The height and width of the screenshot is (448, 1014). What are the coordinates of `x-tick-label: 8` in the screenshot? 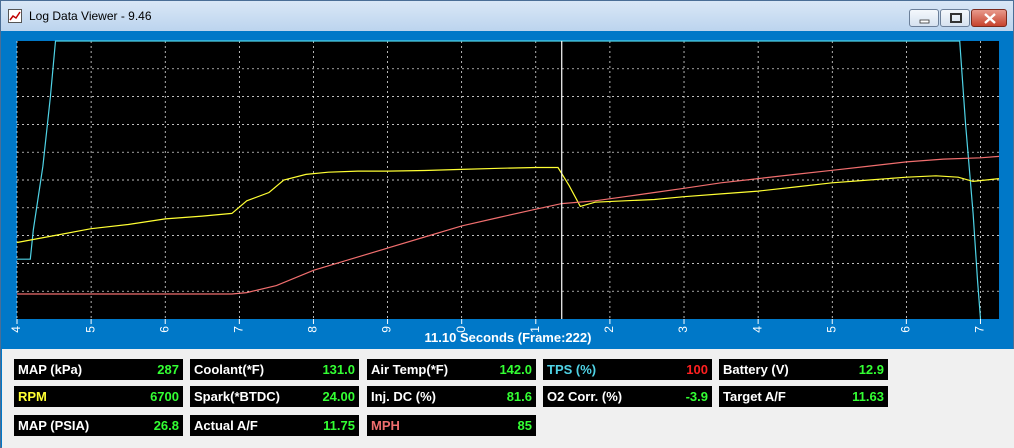 It's located at (313, 329).